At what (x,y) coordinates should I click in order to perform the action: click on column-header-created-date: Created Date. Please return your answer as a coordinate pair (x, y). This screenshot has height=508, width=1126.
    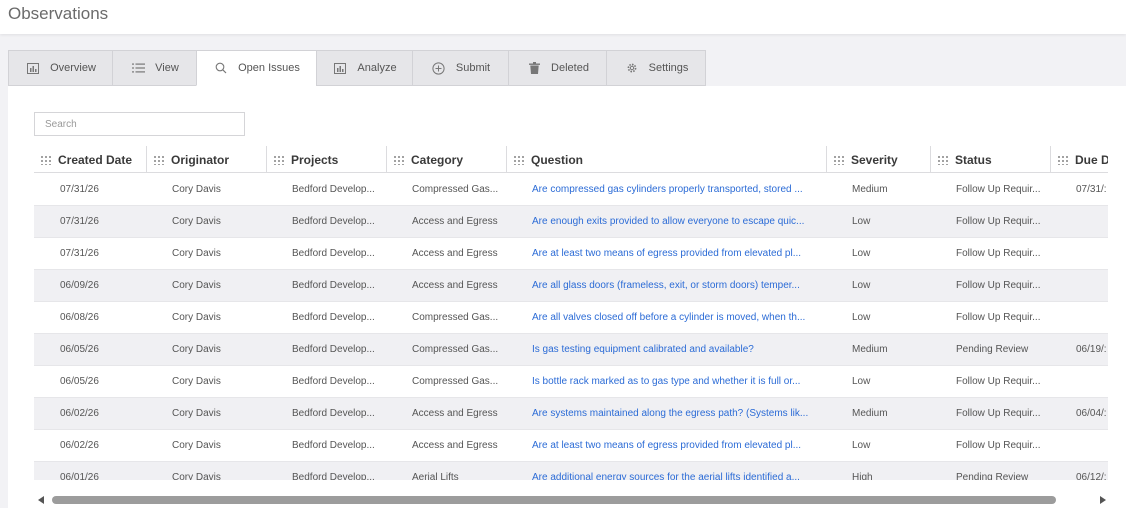
    Looking at the image, I should click on (90, 159).